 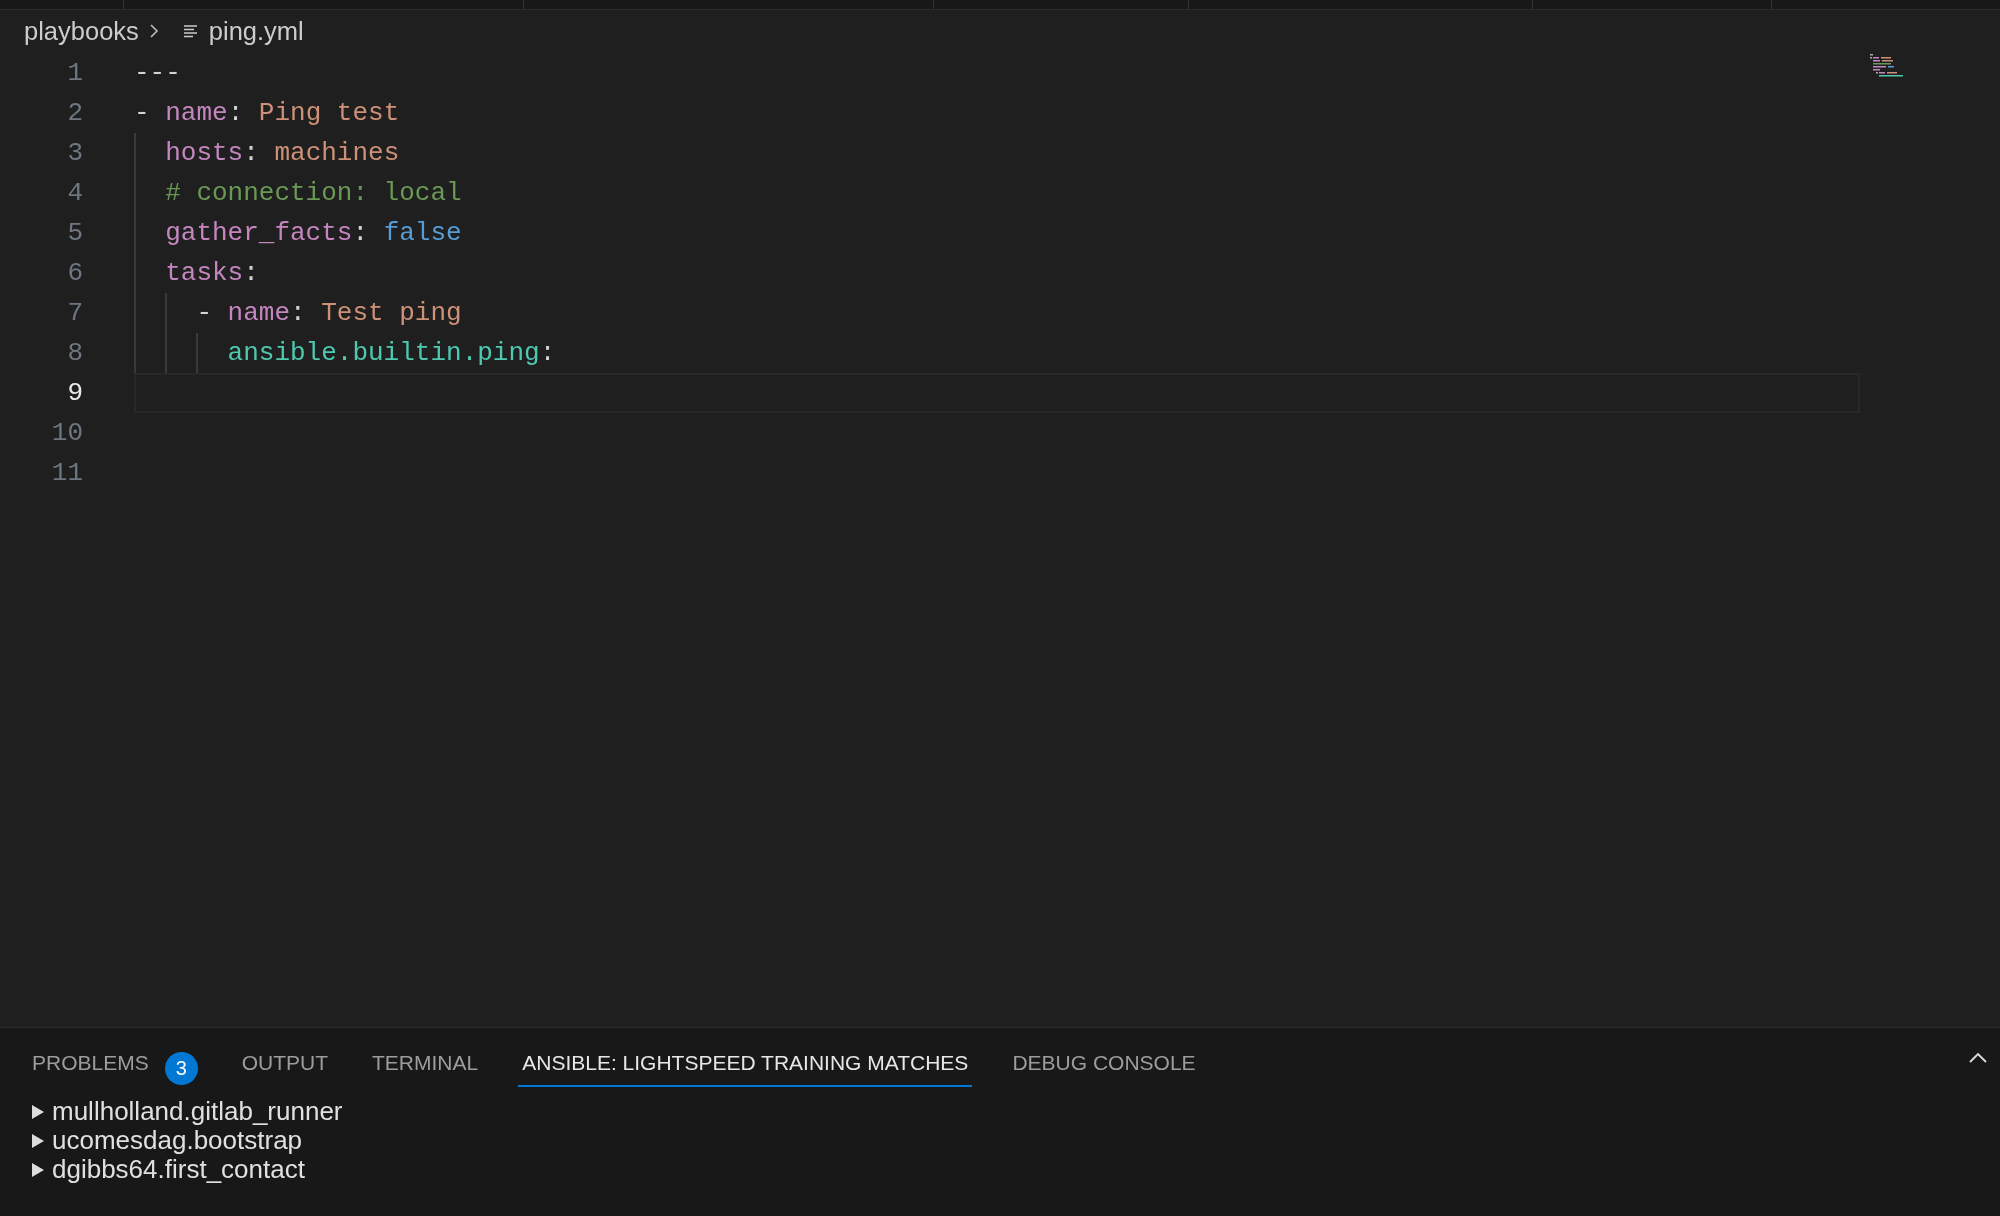 I want to click on line-number: 6, so click(x=74, y=273).